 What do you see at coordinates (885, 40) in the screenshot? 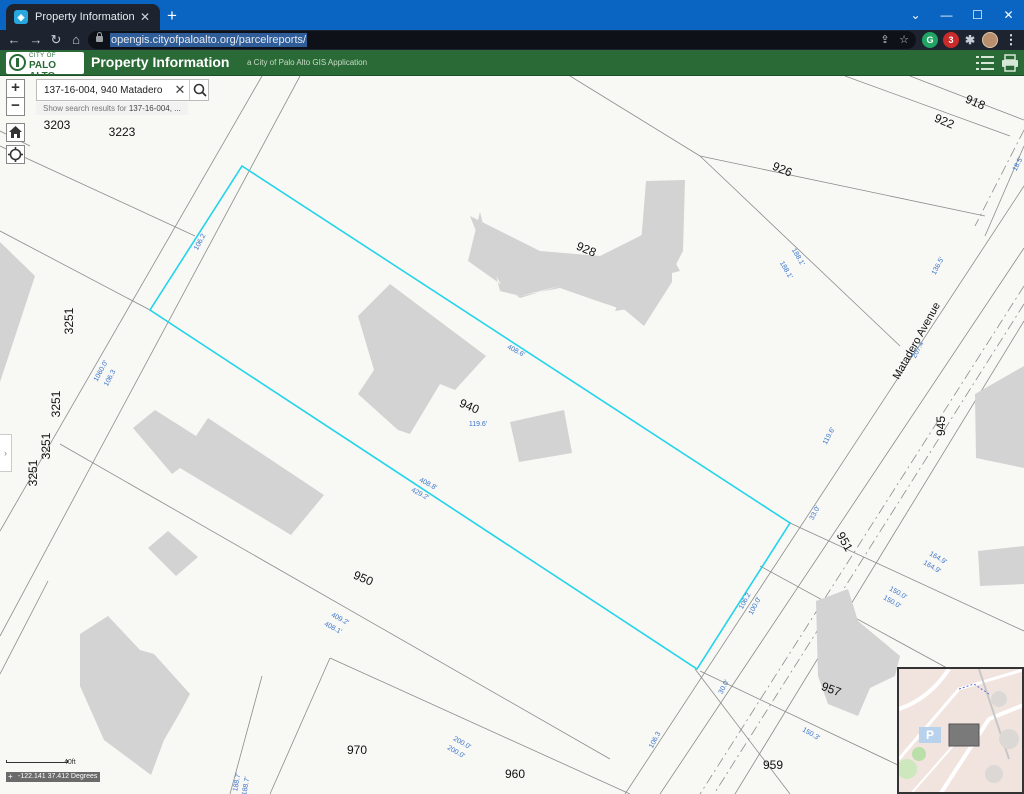
I see `share-icon: ⇪` at bounding box center [885, 40].